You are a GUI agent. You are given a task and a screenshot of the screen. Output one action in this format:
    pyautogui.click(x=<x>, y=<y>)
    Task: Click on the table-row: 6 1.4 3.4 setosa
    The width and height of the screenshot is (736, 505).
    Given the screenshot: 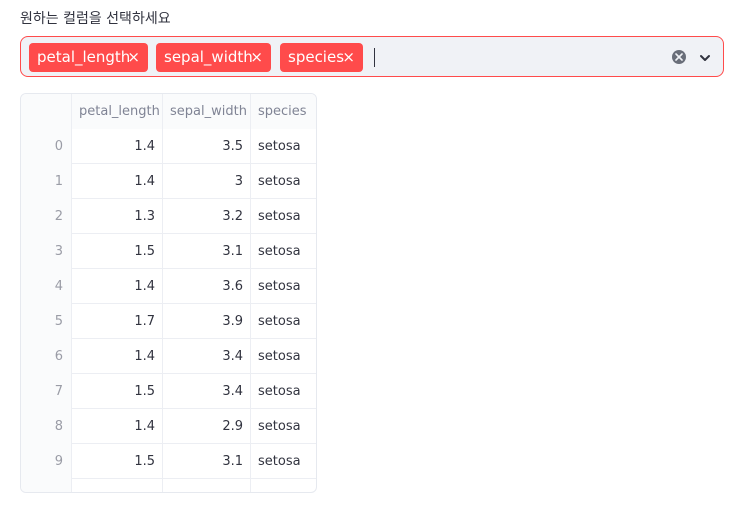 What is the action you would take?
    pyautogui.click(x=168, y=356)
    